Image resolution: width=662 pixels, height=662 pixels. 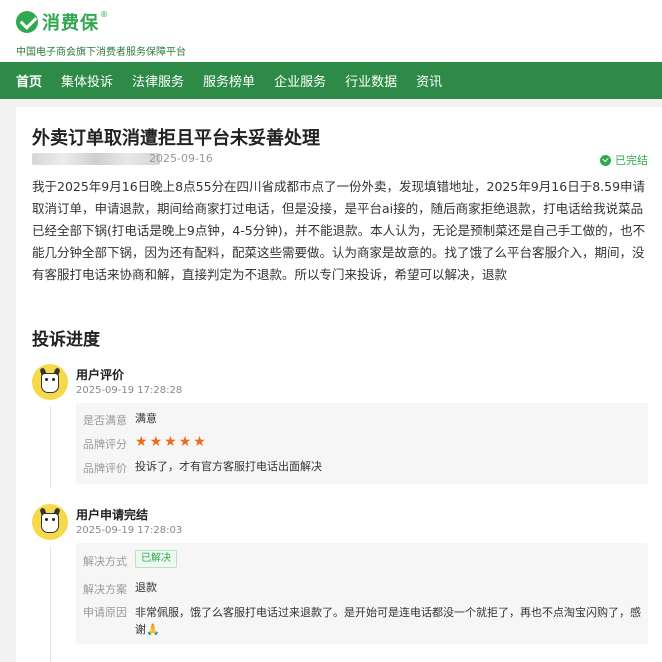 I want to click on status-badge: 已完结, so click(x=624, y=160).